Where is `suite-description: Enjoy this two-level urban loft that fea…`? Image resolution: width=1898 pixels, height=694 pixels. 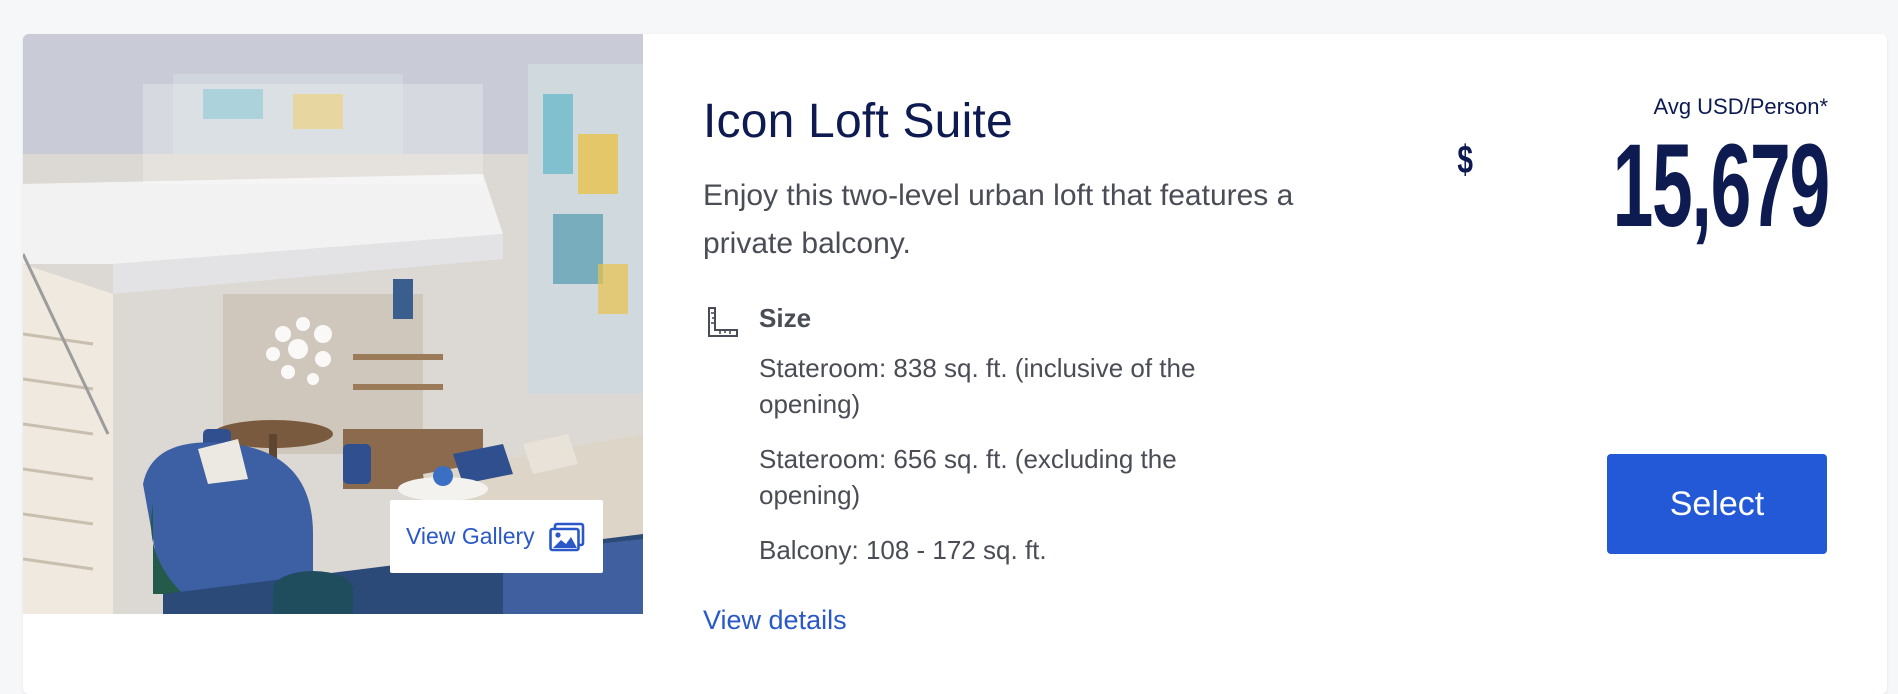
suite-description: Enjoy this two-level urban loft that fea… is located at coordinates (998, 219).